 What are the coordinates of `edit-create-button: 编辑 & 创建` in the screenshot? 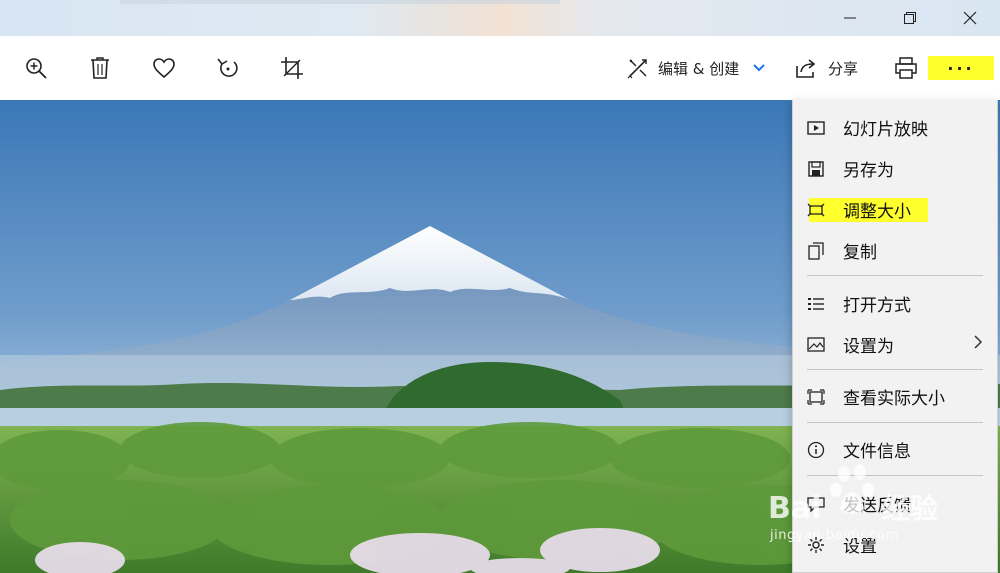 It's located at (698, 68).